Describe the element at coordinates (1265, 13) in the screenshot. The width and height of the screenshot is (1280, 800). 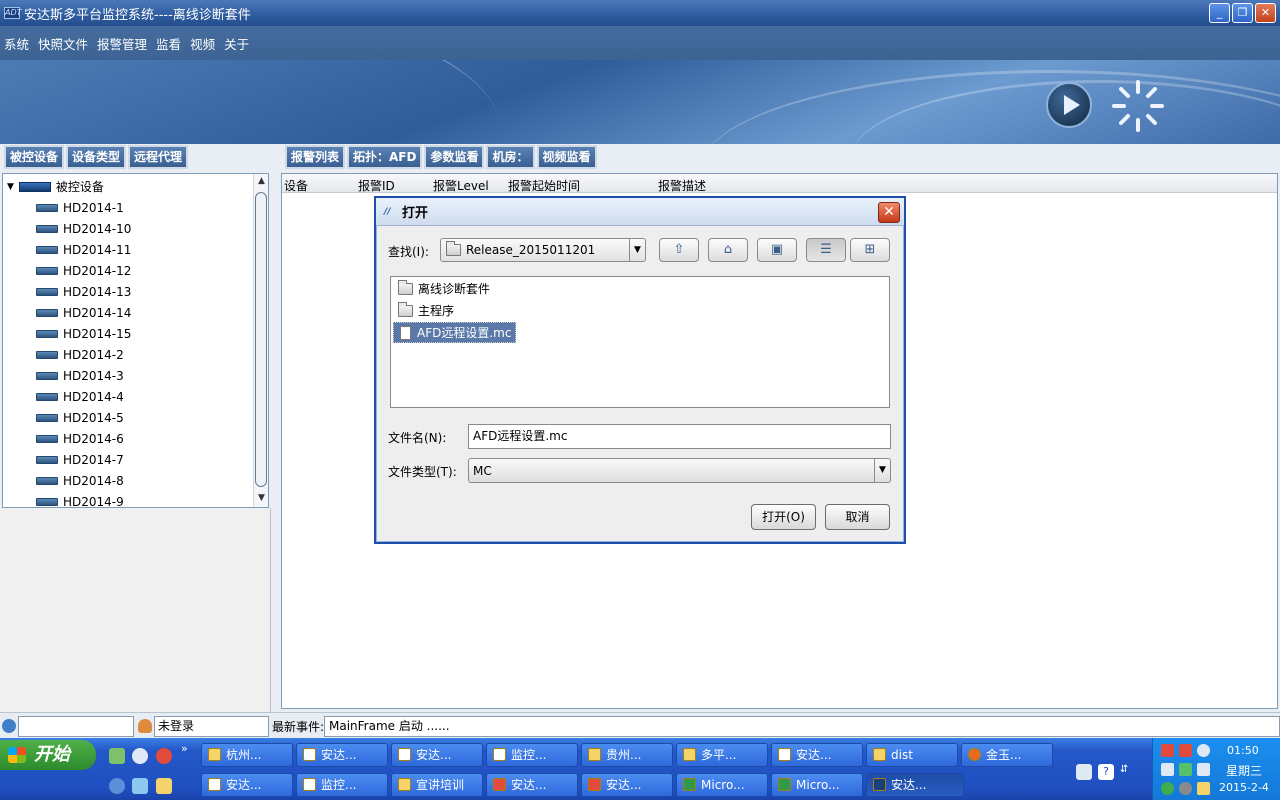
I see `close-button: ✕` at that location.